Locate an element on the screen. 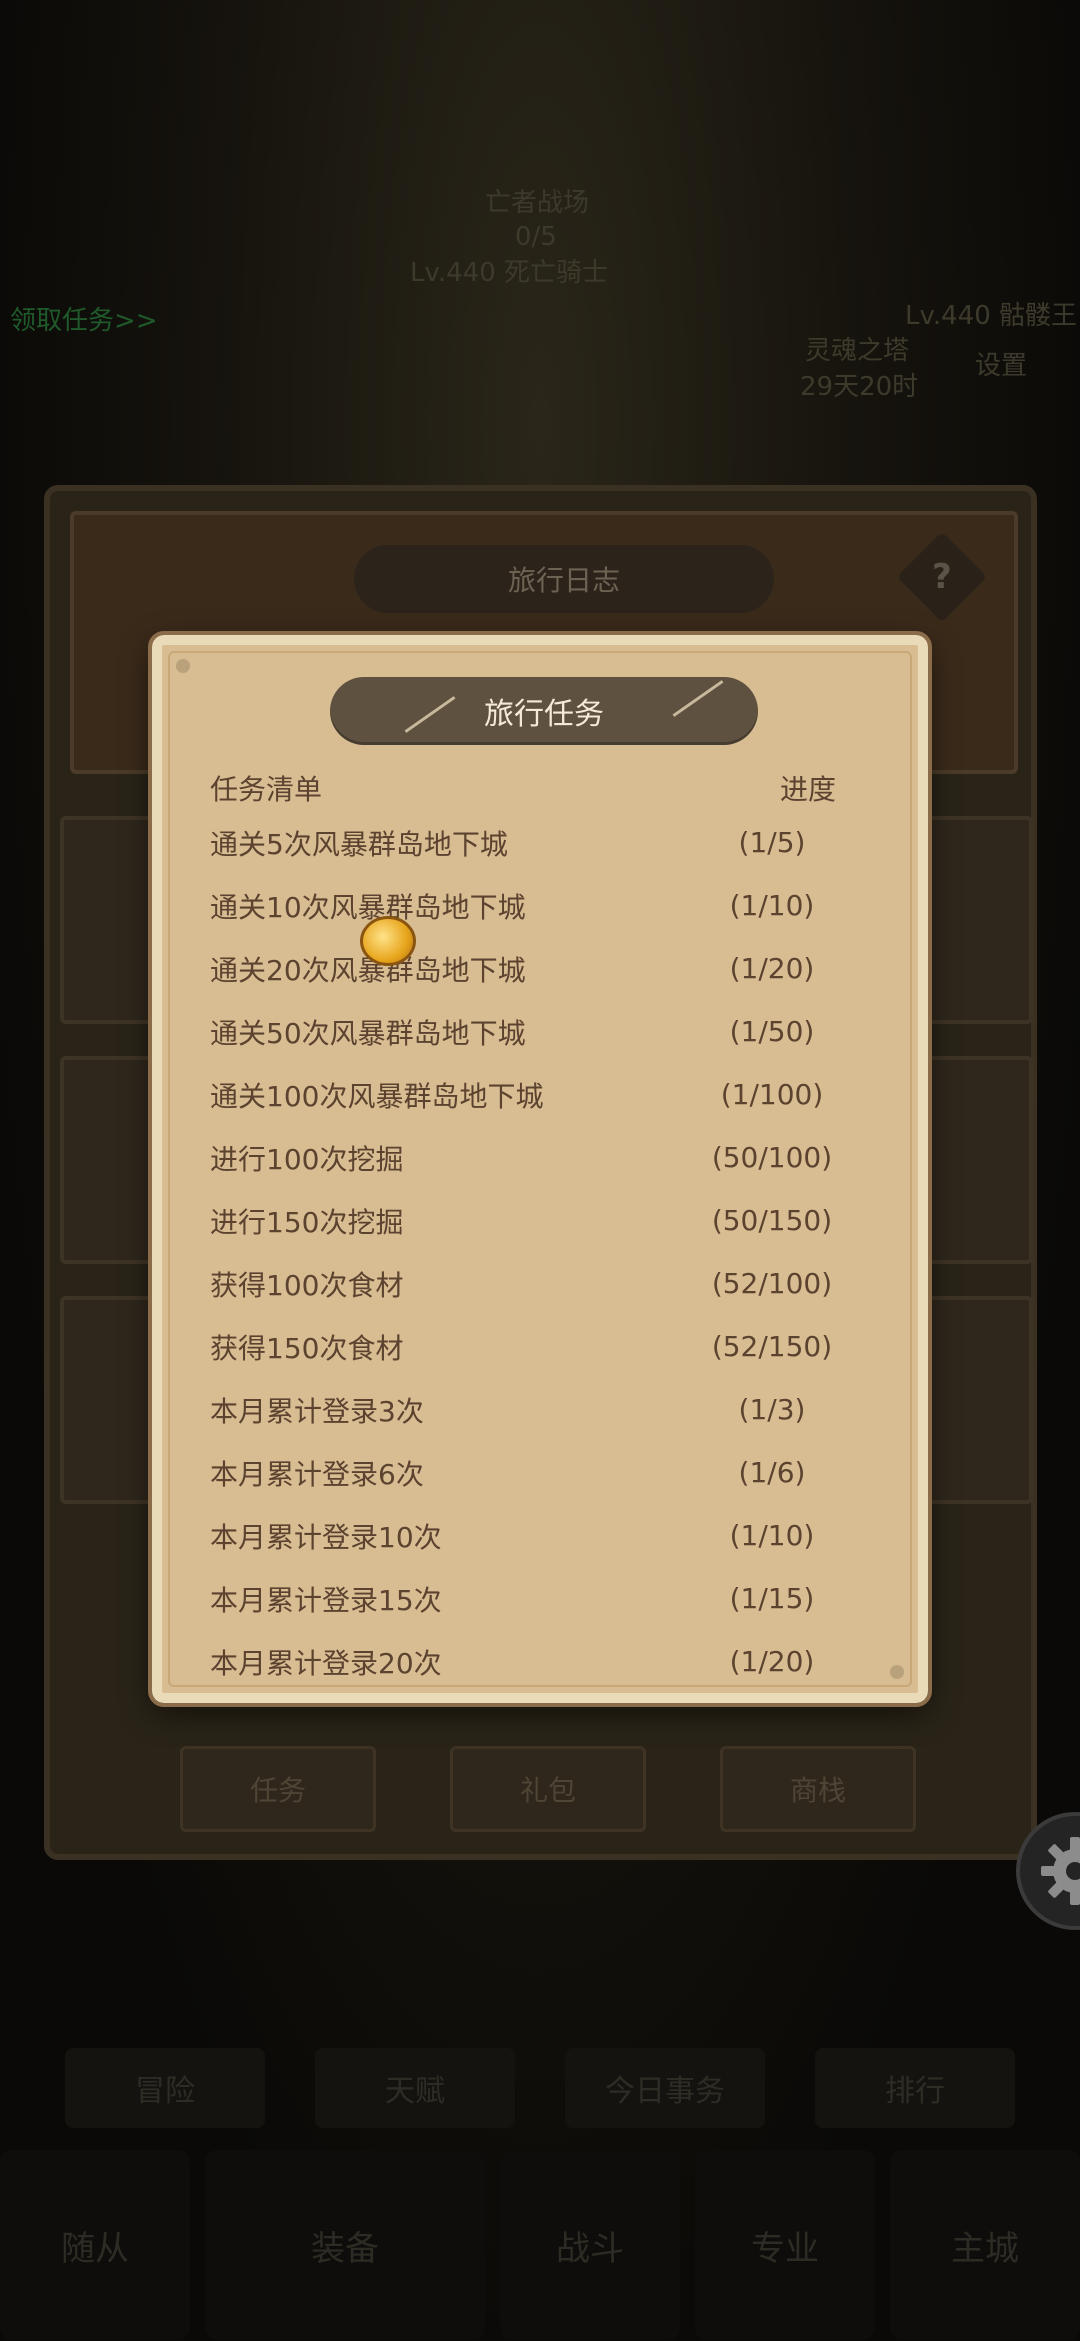 This screenshot has height=2341, width=1080. bottom-nav-city: 主城 is located at coordinates (985, 2245).